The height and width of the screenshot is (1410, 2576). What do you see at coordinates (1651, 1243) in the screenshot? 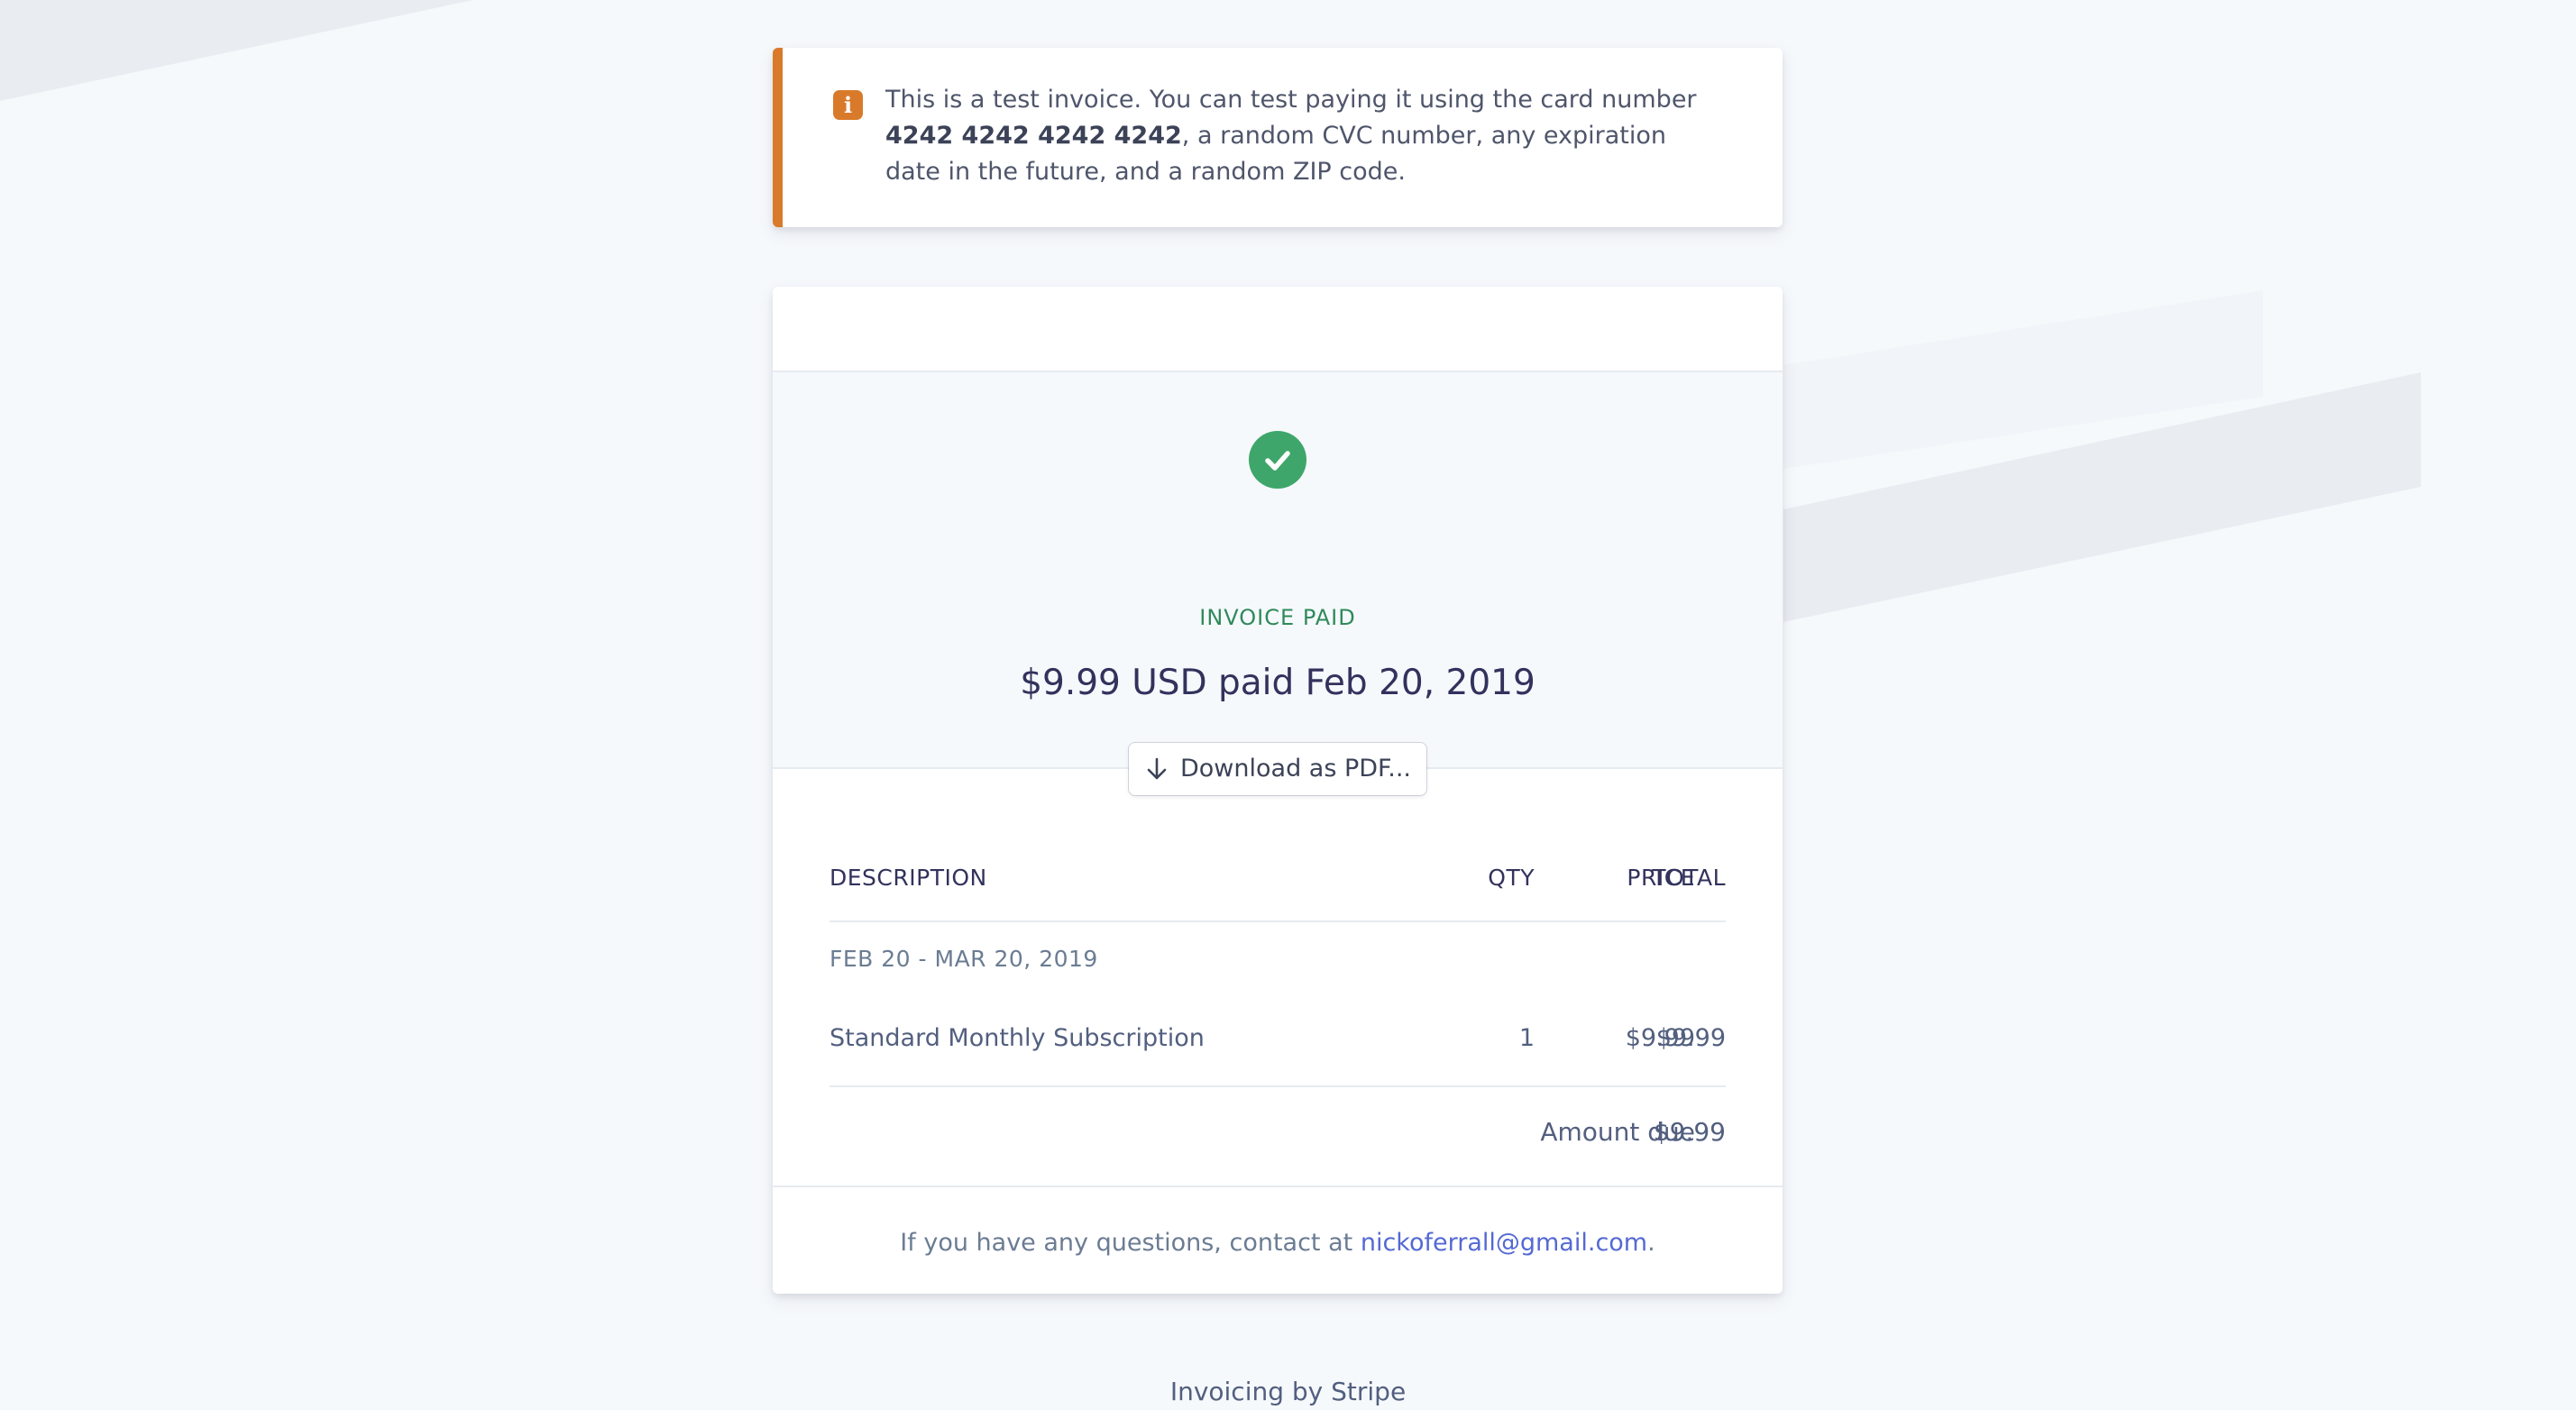
I see `contact-suffix: .` at bounding box center [1651, 1243].